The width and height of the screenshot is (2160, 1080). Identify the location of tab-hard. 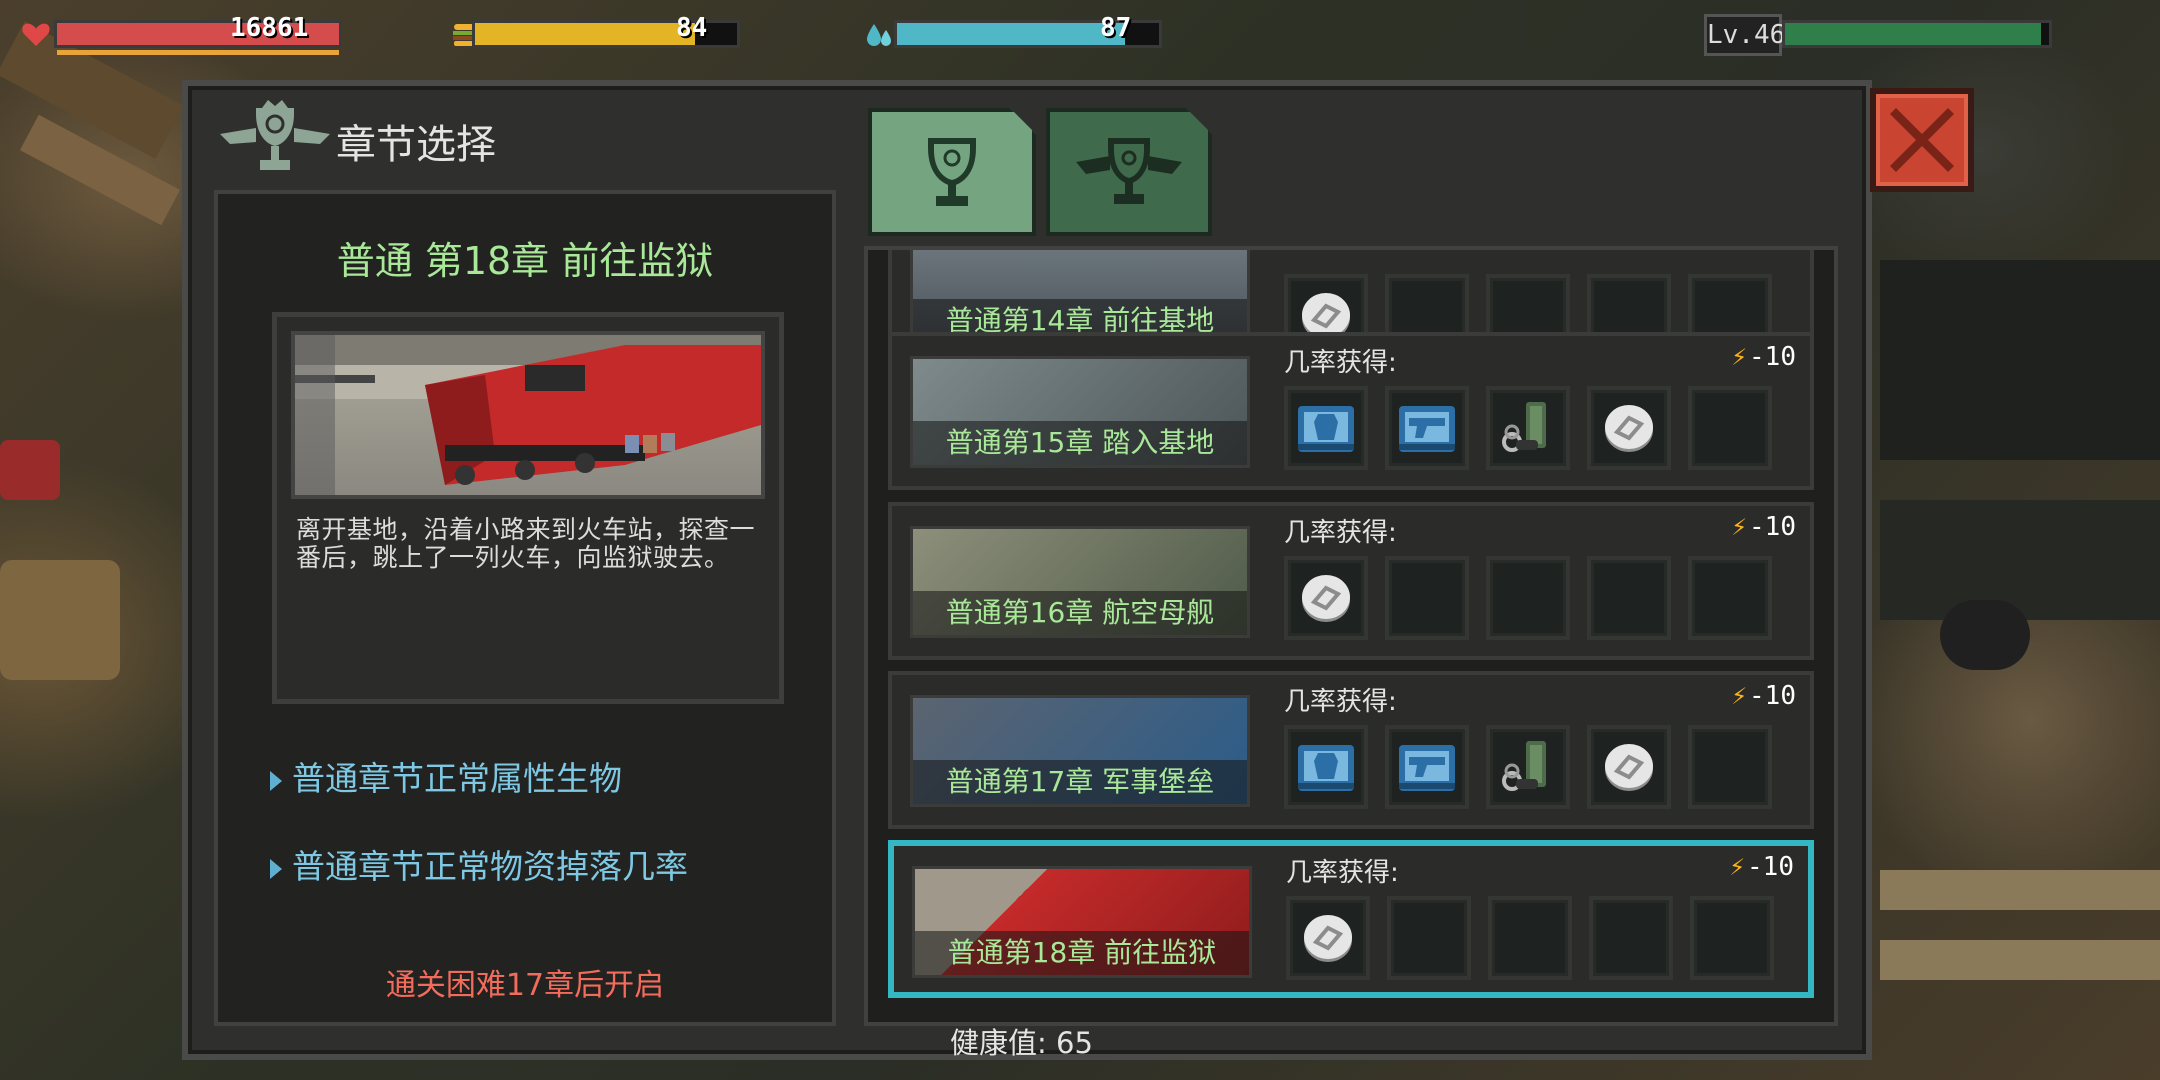
(1129, 172).